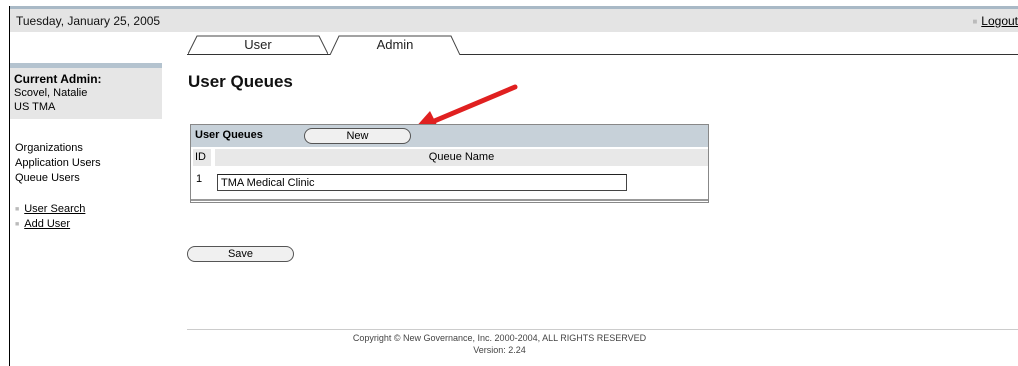 The width and height of the screenshot is (1018, 366). I want to click on table-column-headers: ID Queue Name, so click(449, 157).